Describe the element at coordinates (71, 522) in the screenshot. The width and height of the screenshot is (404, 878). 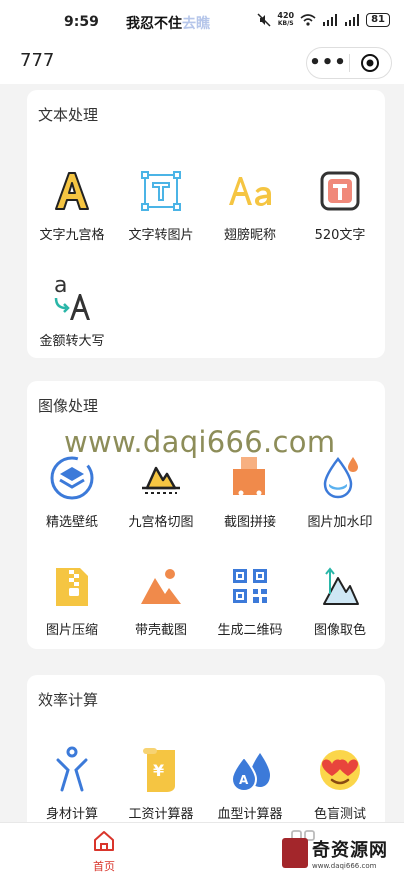
I see `tool-label: 精选壁纸` at that location.